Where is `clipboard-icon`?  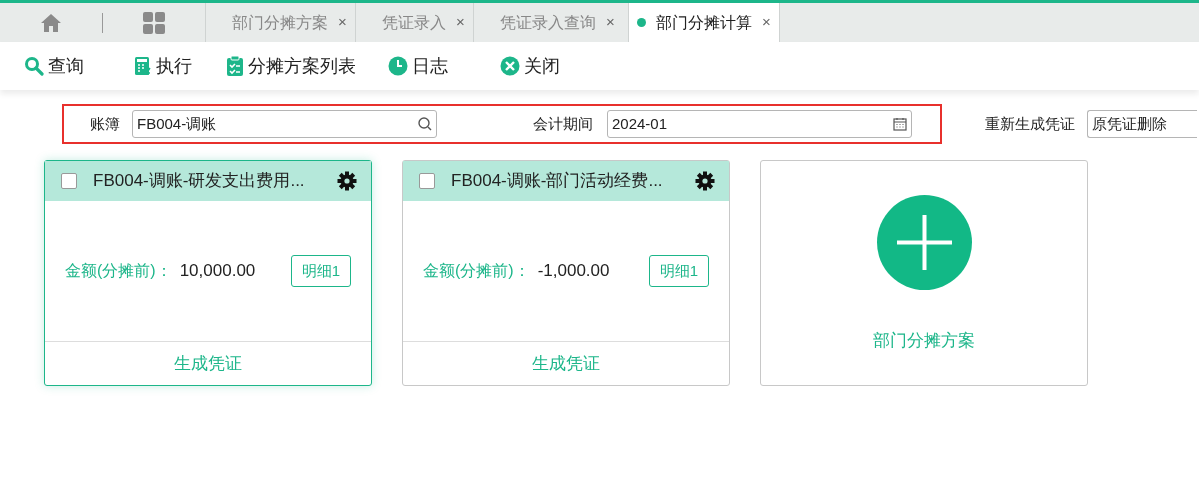
clipboard-icon is located at coordinates (235, 66).